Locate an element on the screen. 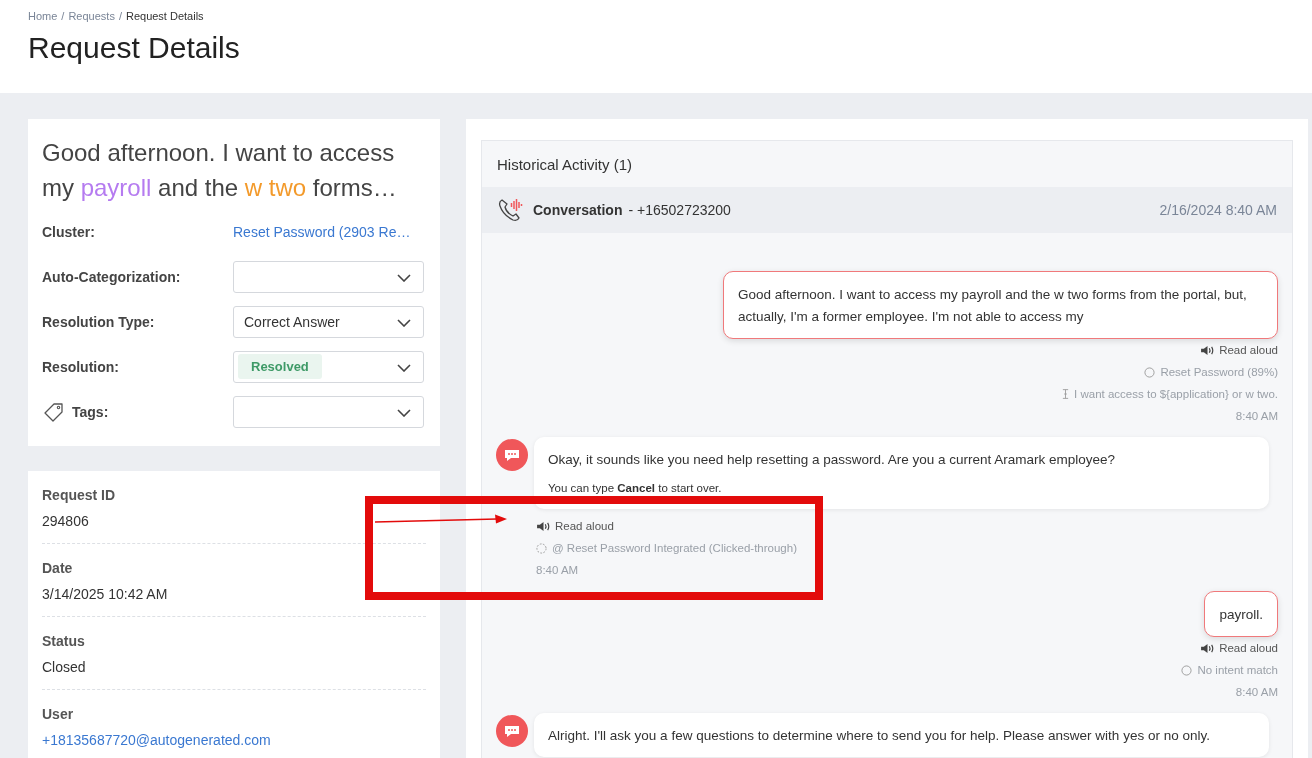  dropdown-field: Correct Answer is located at coordinates (328, 321).